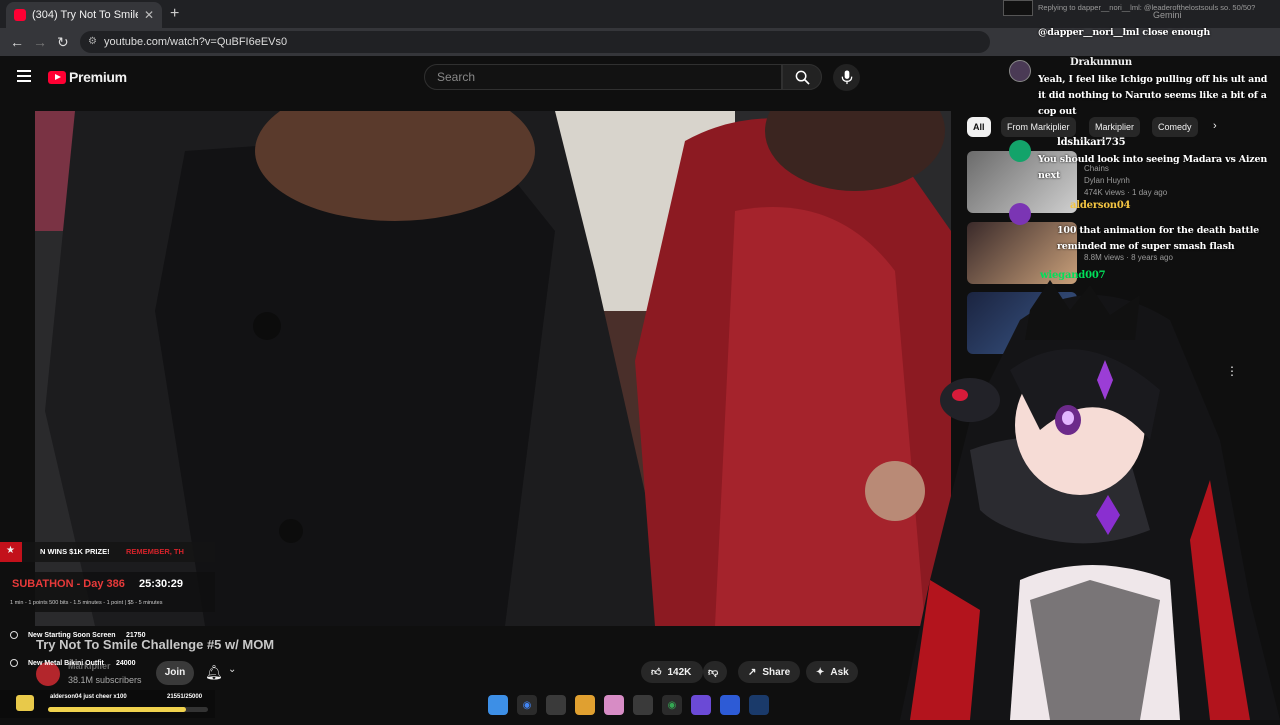 The height and width of the screenshot is (725, 1280). What do you see at coordinates (185, 697) in the screenshot?
I see `cheer-progress-text: 21551/25000` at bounding box center [185, 697].